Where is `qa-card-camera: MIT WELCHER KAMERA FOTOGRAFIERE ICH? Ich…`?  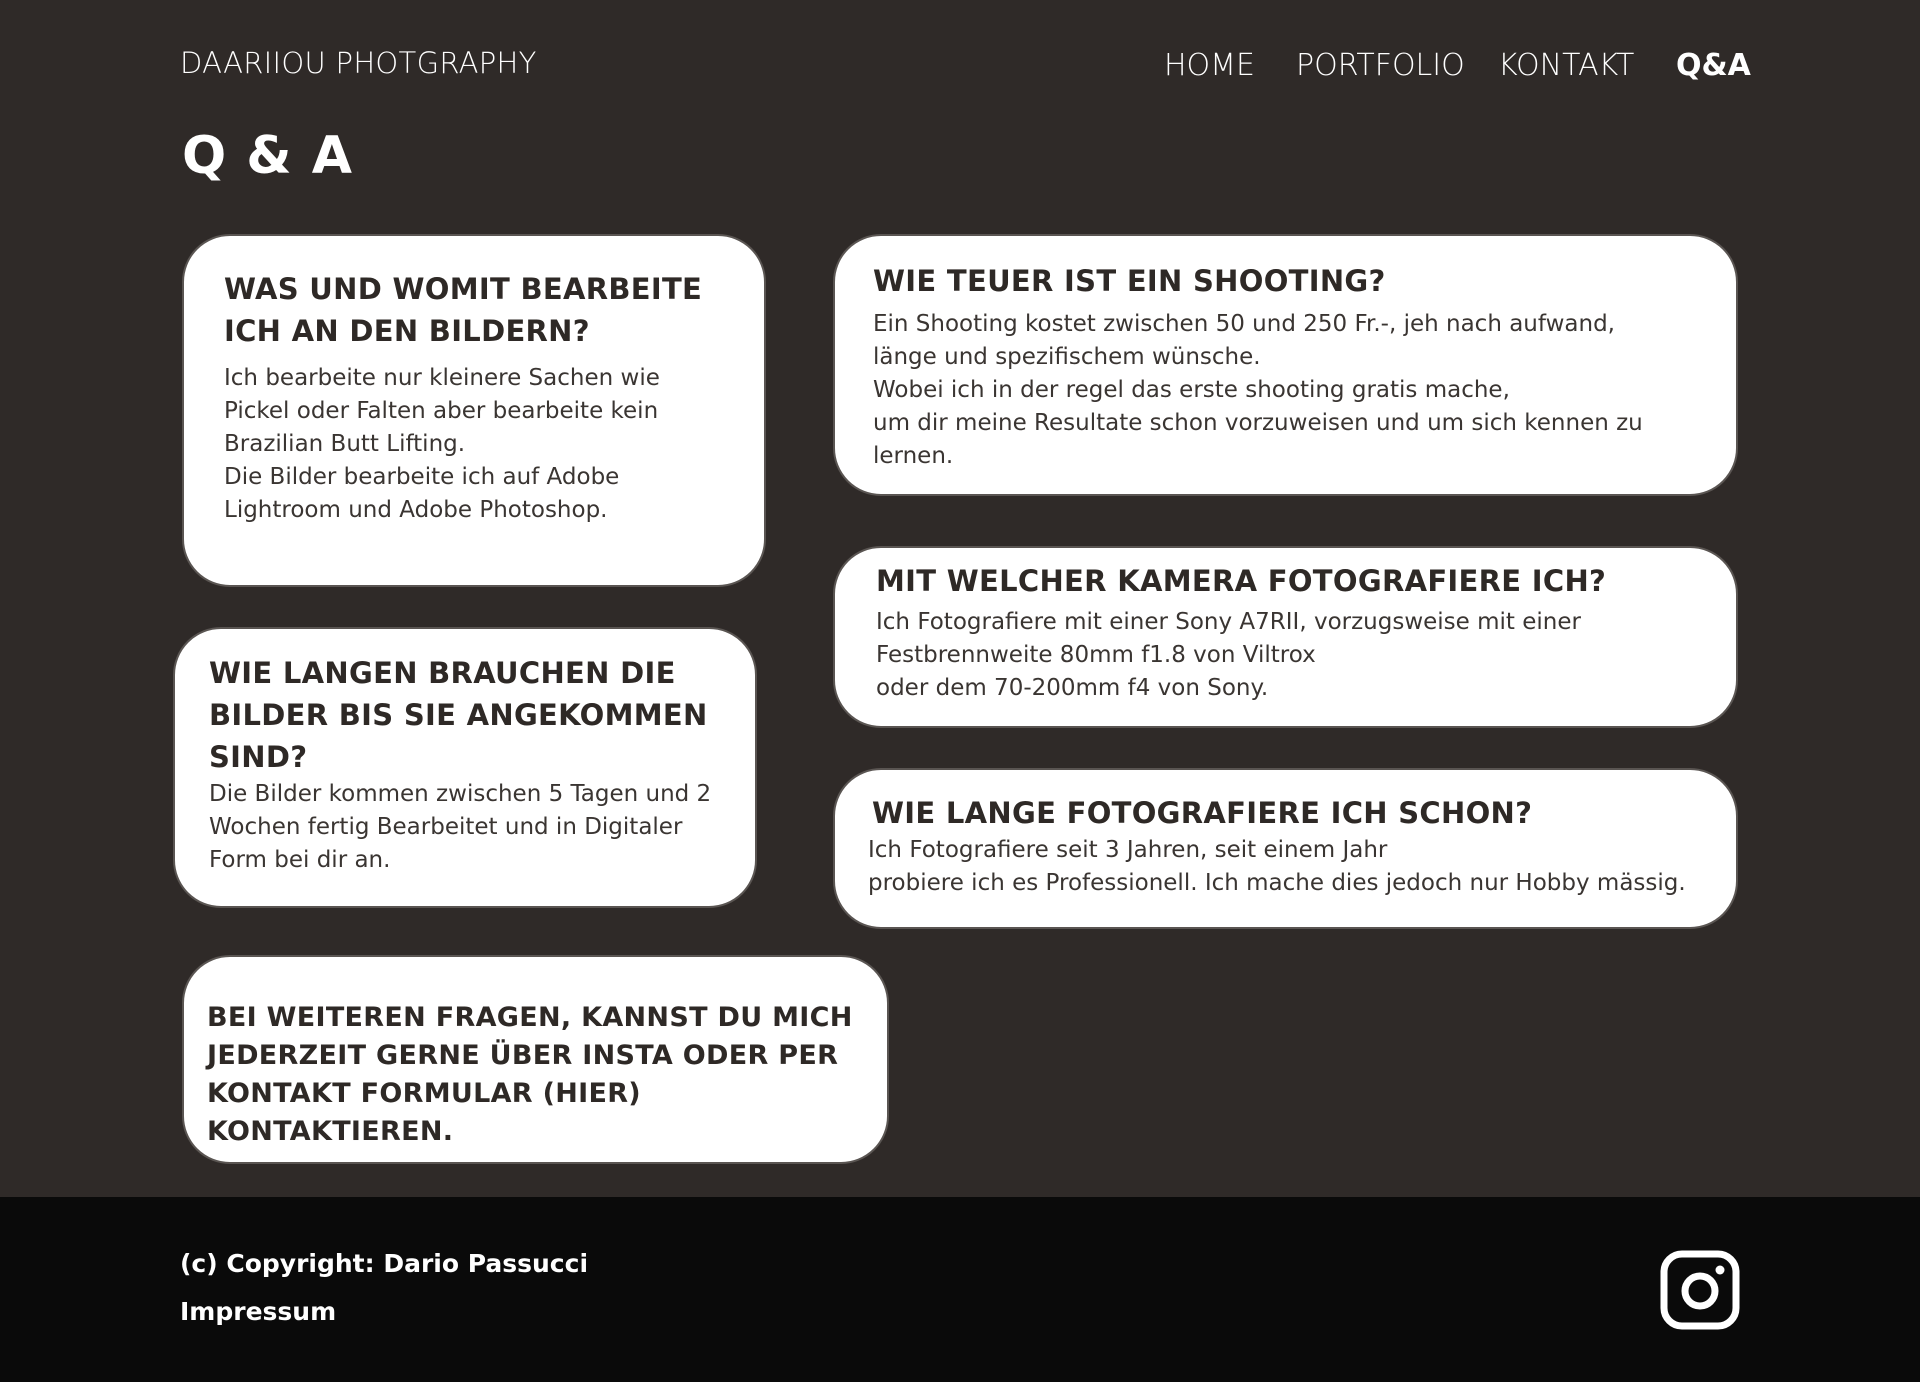 qa-card-camera: MIT WELCHER KAMERA FOTOGRAFIERE ICH? Ich… is located at coordinates (1285, 637).